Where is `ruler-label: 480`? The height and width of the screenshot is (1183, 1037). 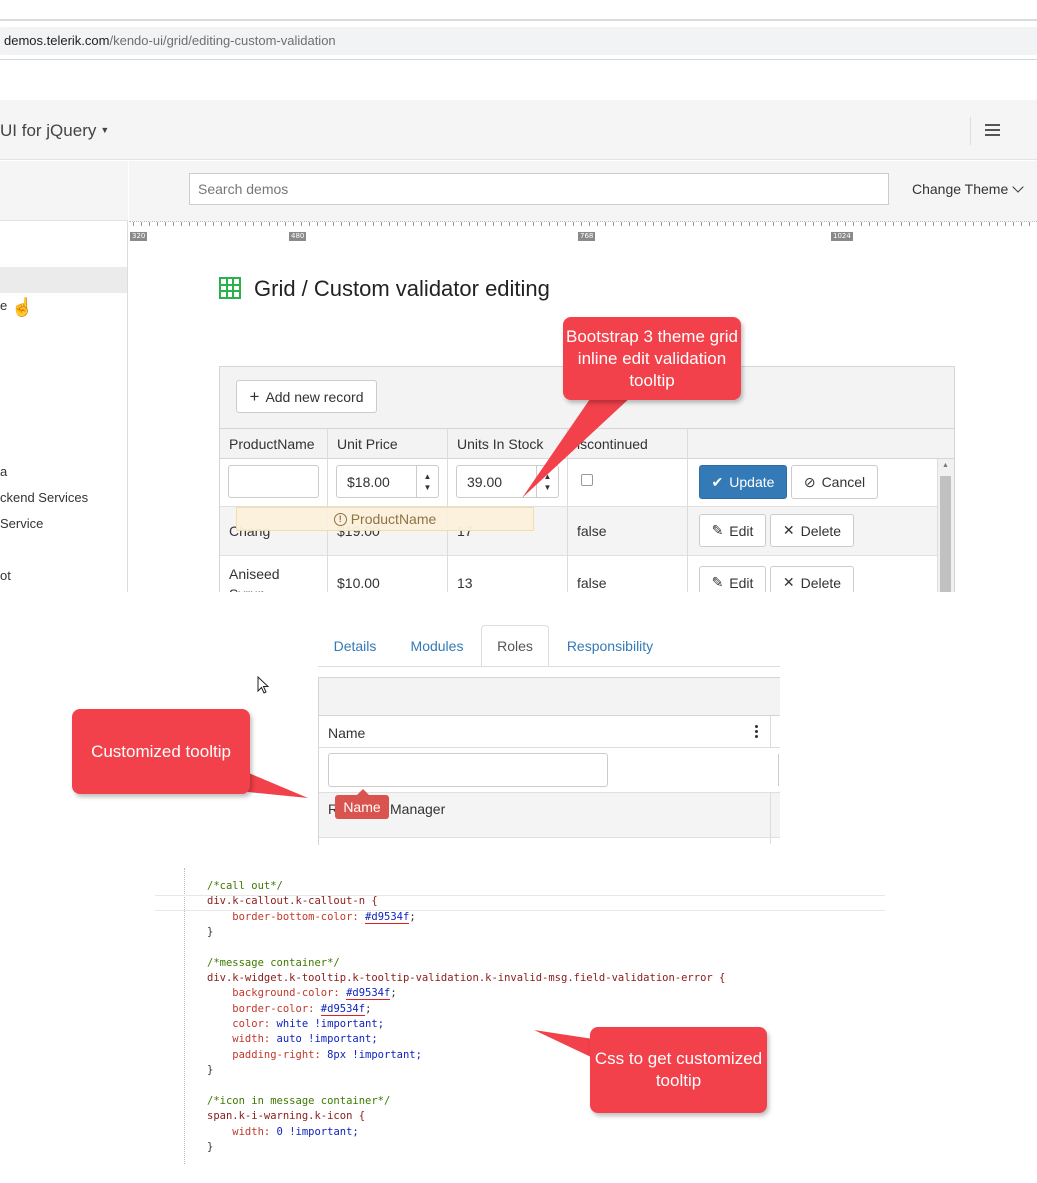 ruler-label: 480 is located at coordinates (298, 236).